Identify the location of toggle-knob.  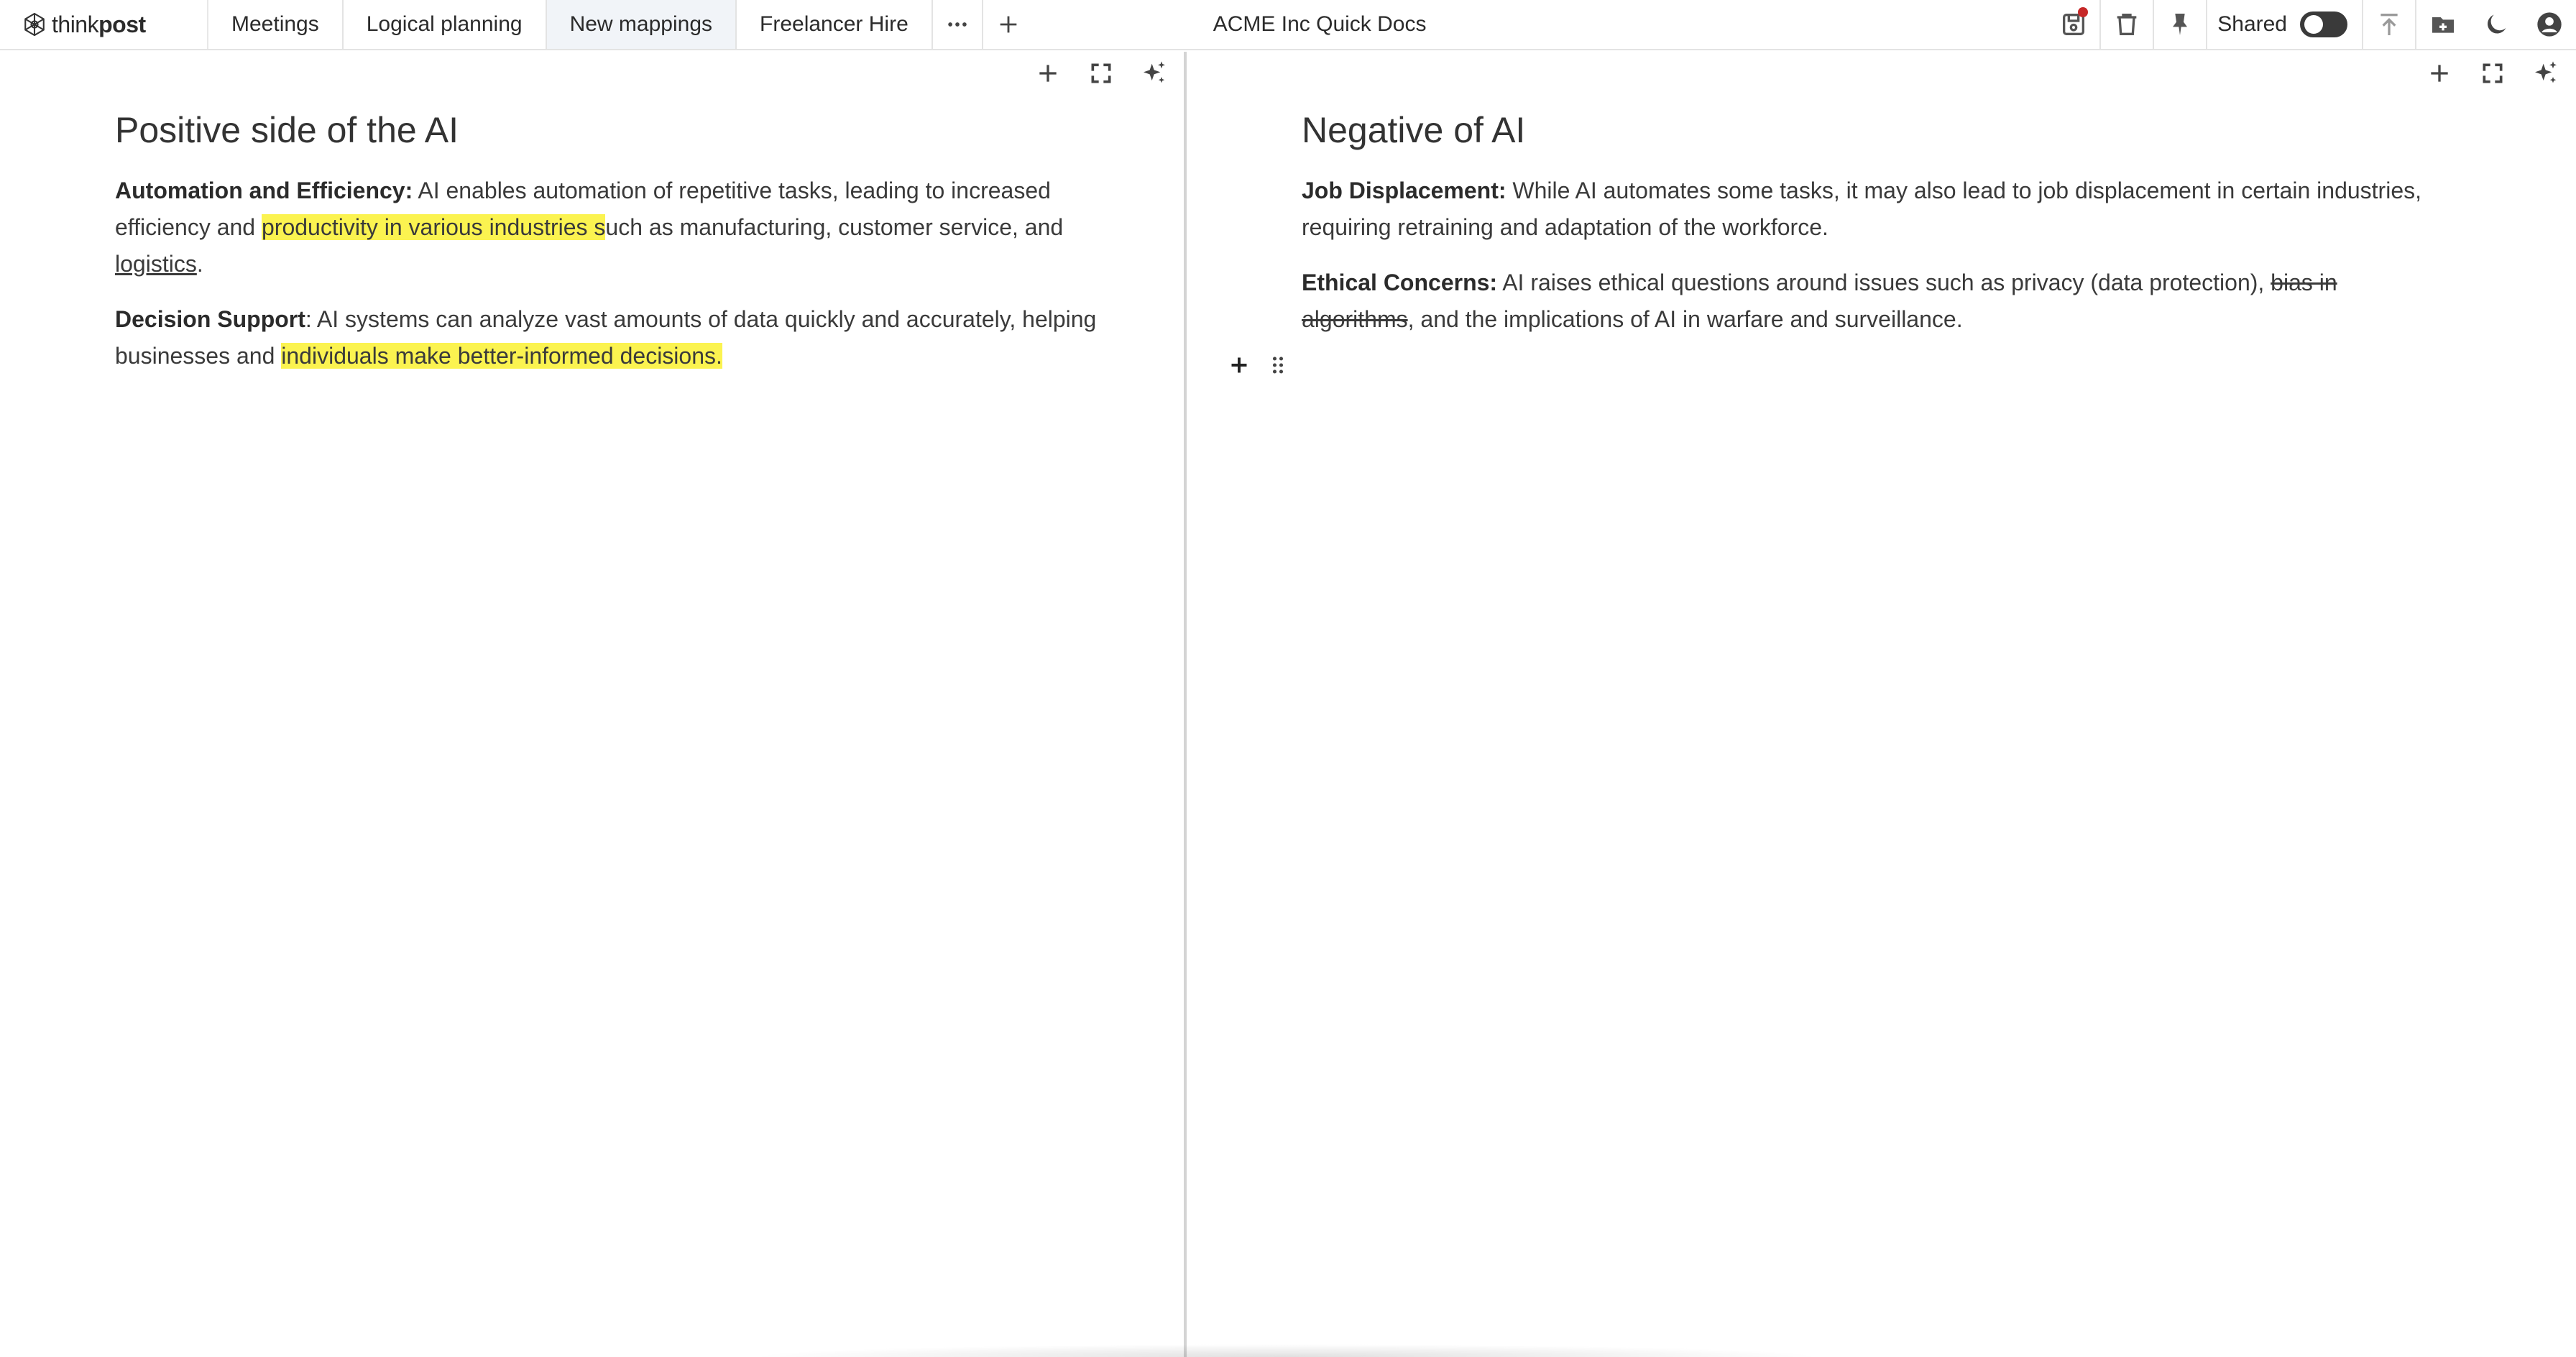
(2313, 24).